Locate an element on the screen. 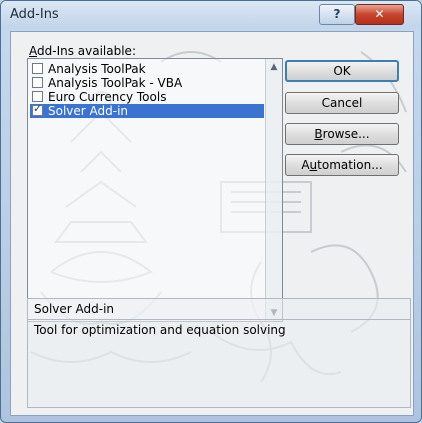  checkbox-analysis-toolpak is located at coordinates (37, 68).